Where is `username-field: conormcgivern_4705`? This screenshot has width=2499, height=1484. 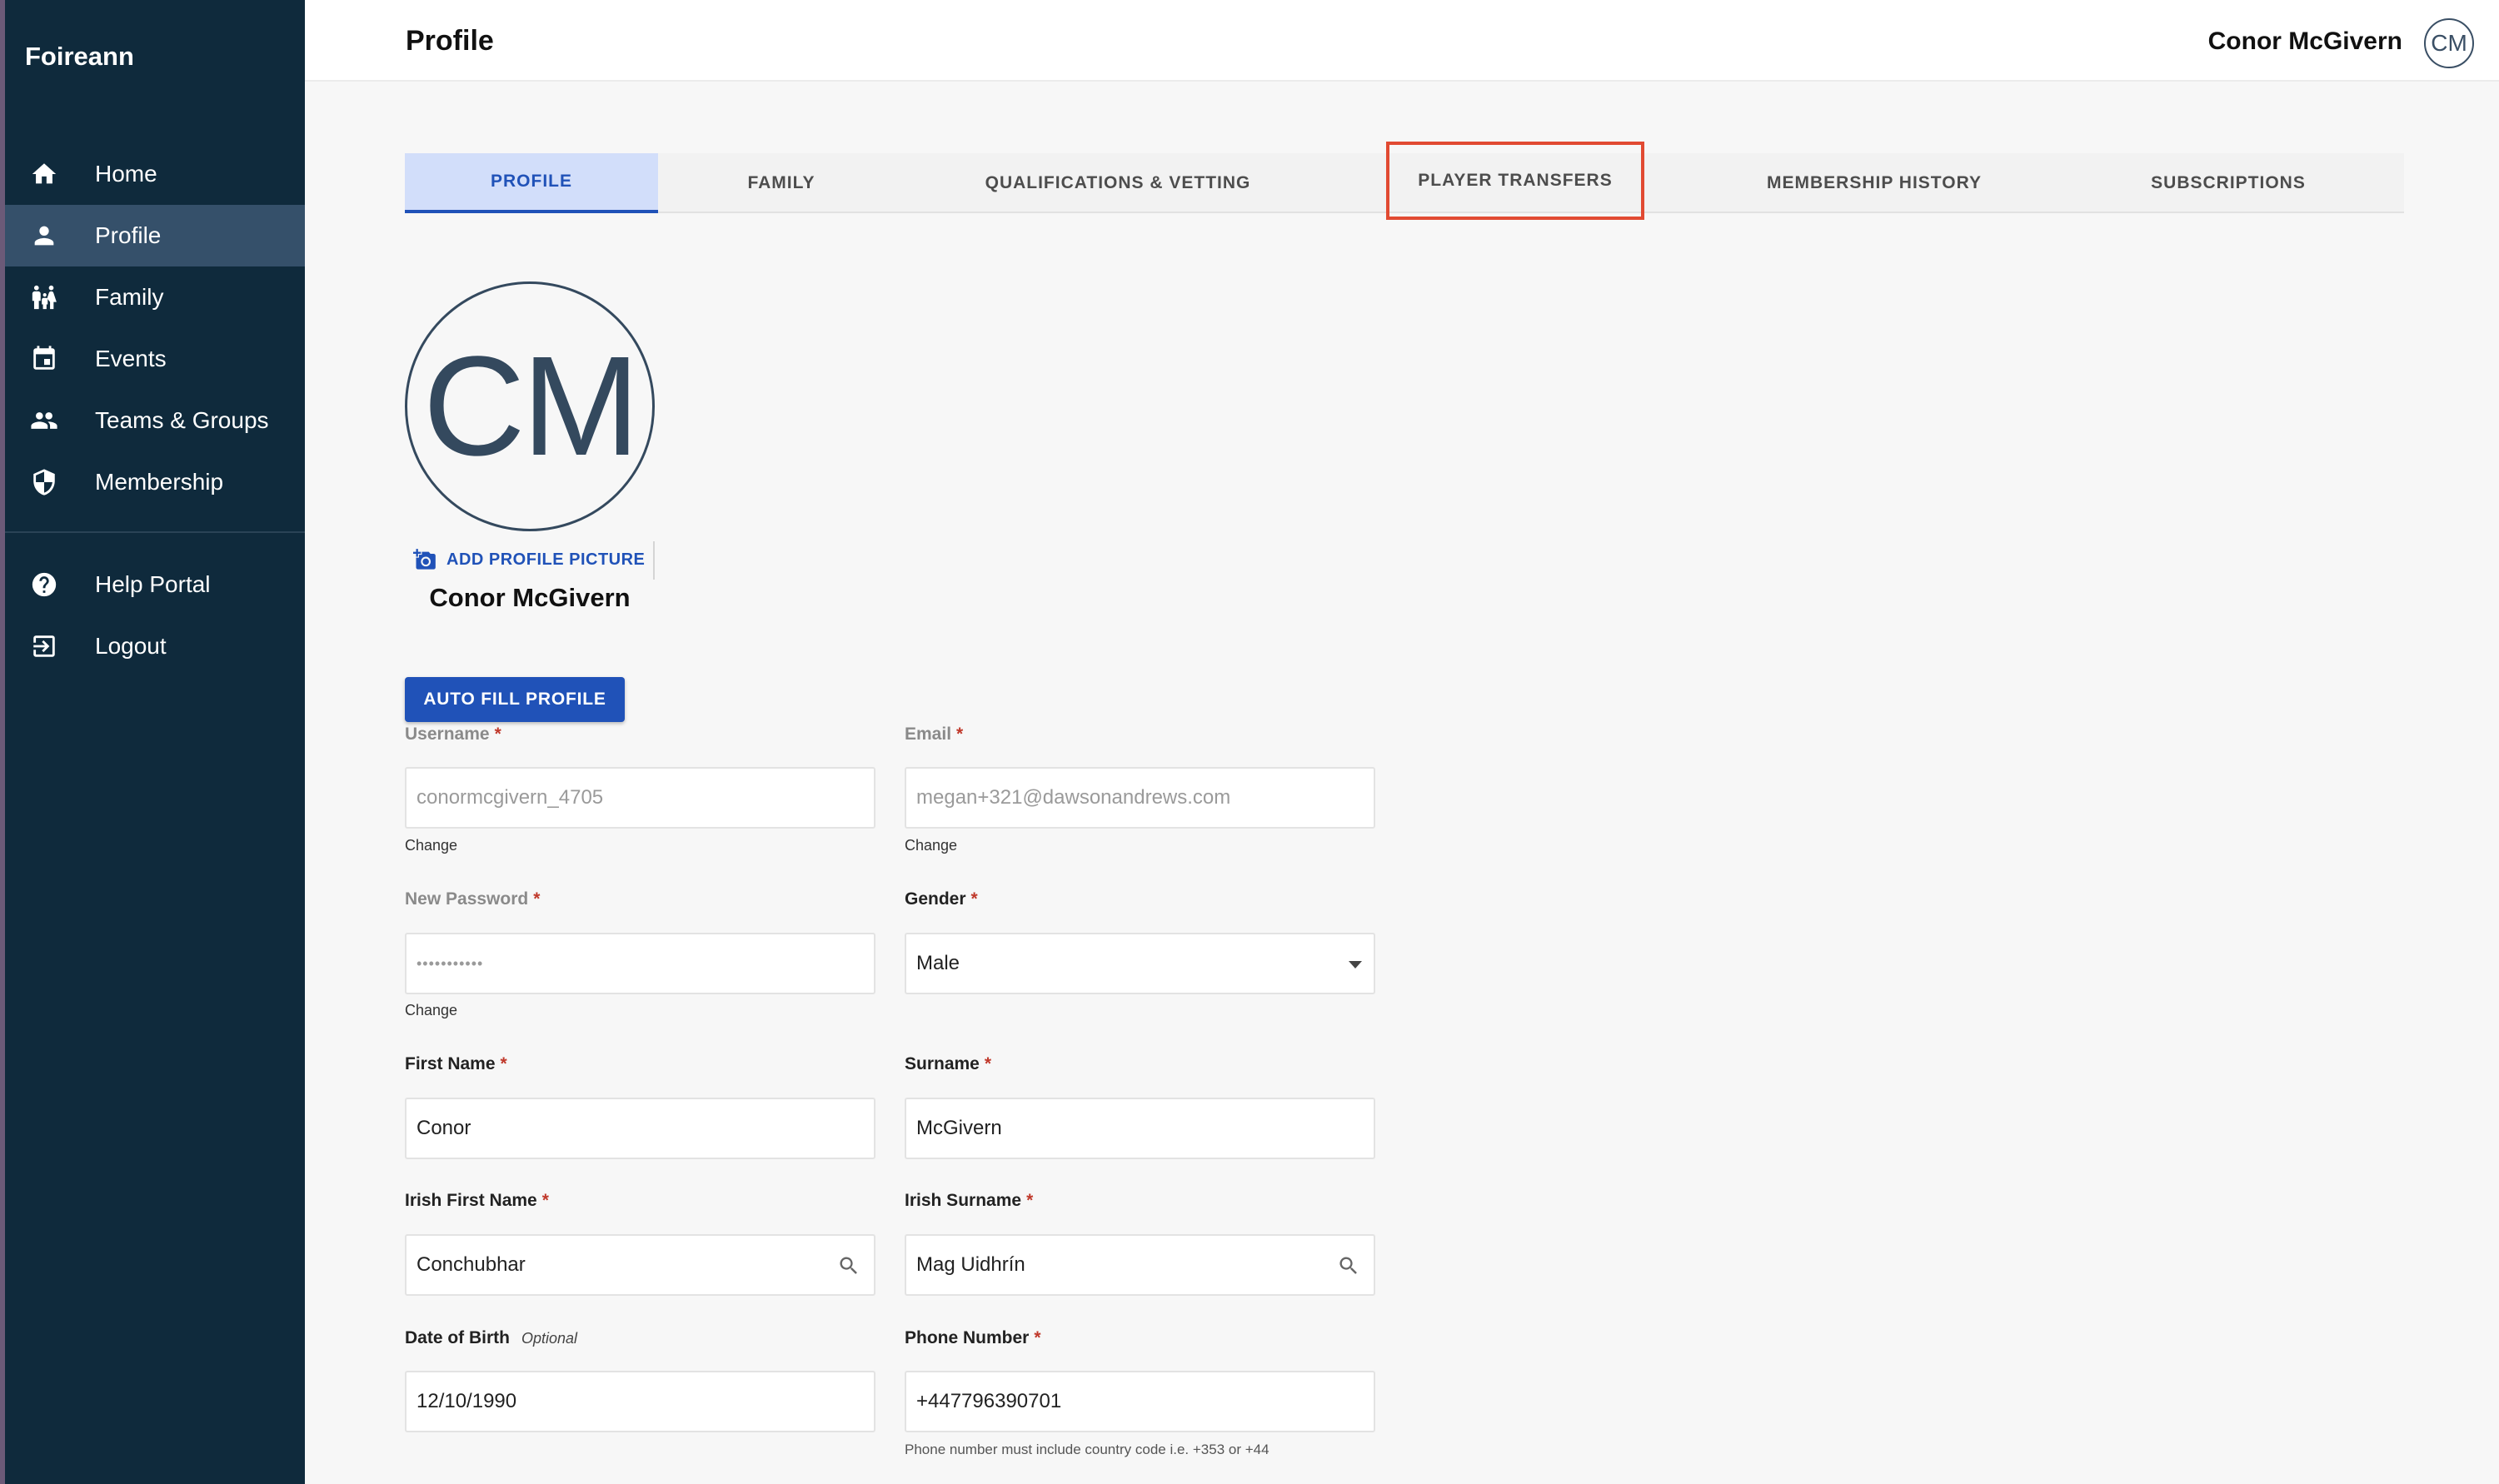 username-field: conormcgivern_4705 is located at coordinates (640, 798).